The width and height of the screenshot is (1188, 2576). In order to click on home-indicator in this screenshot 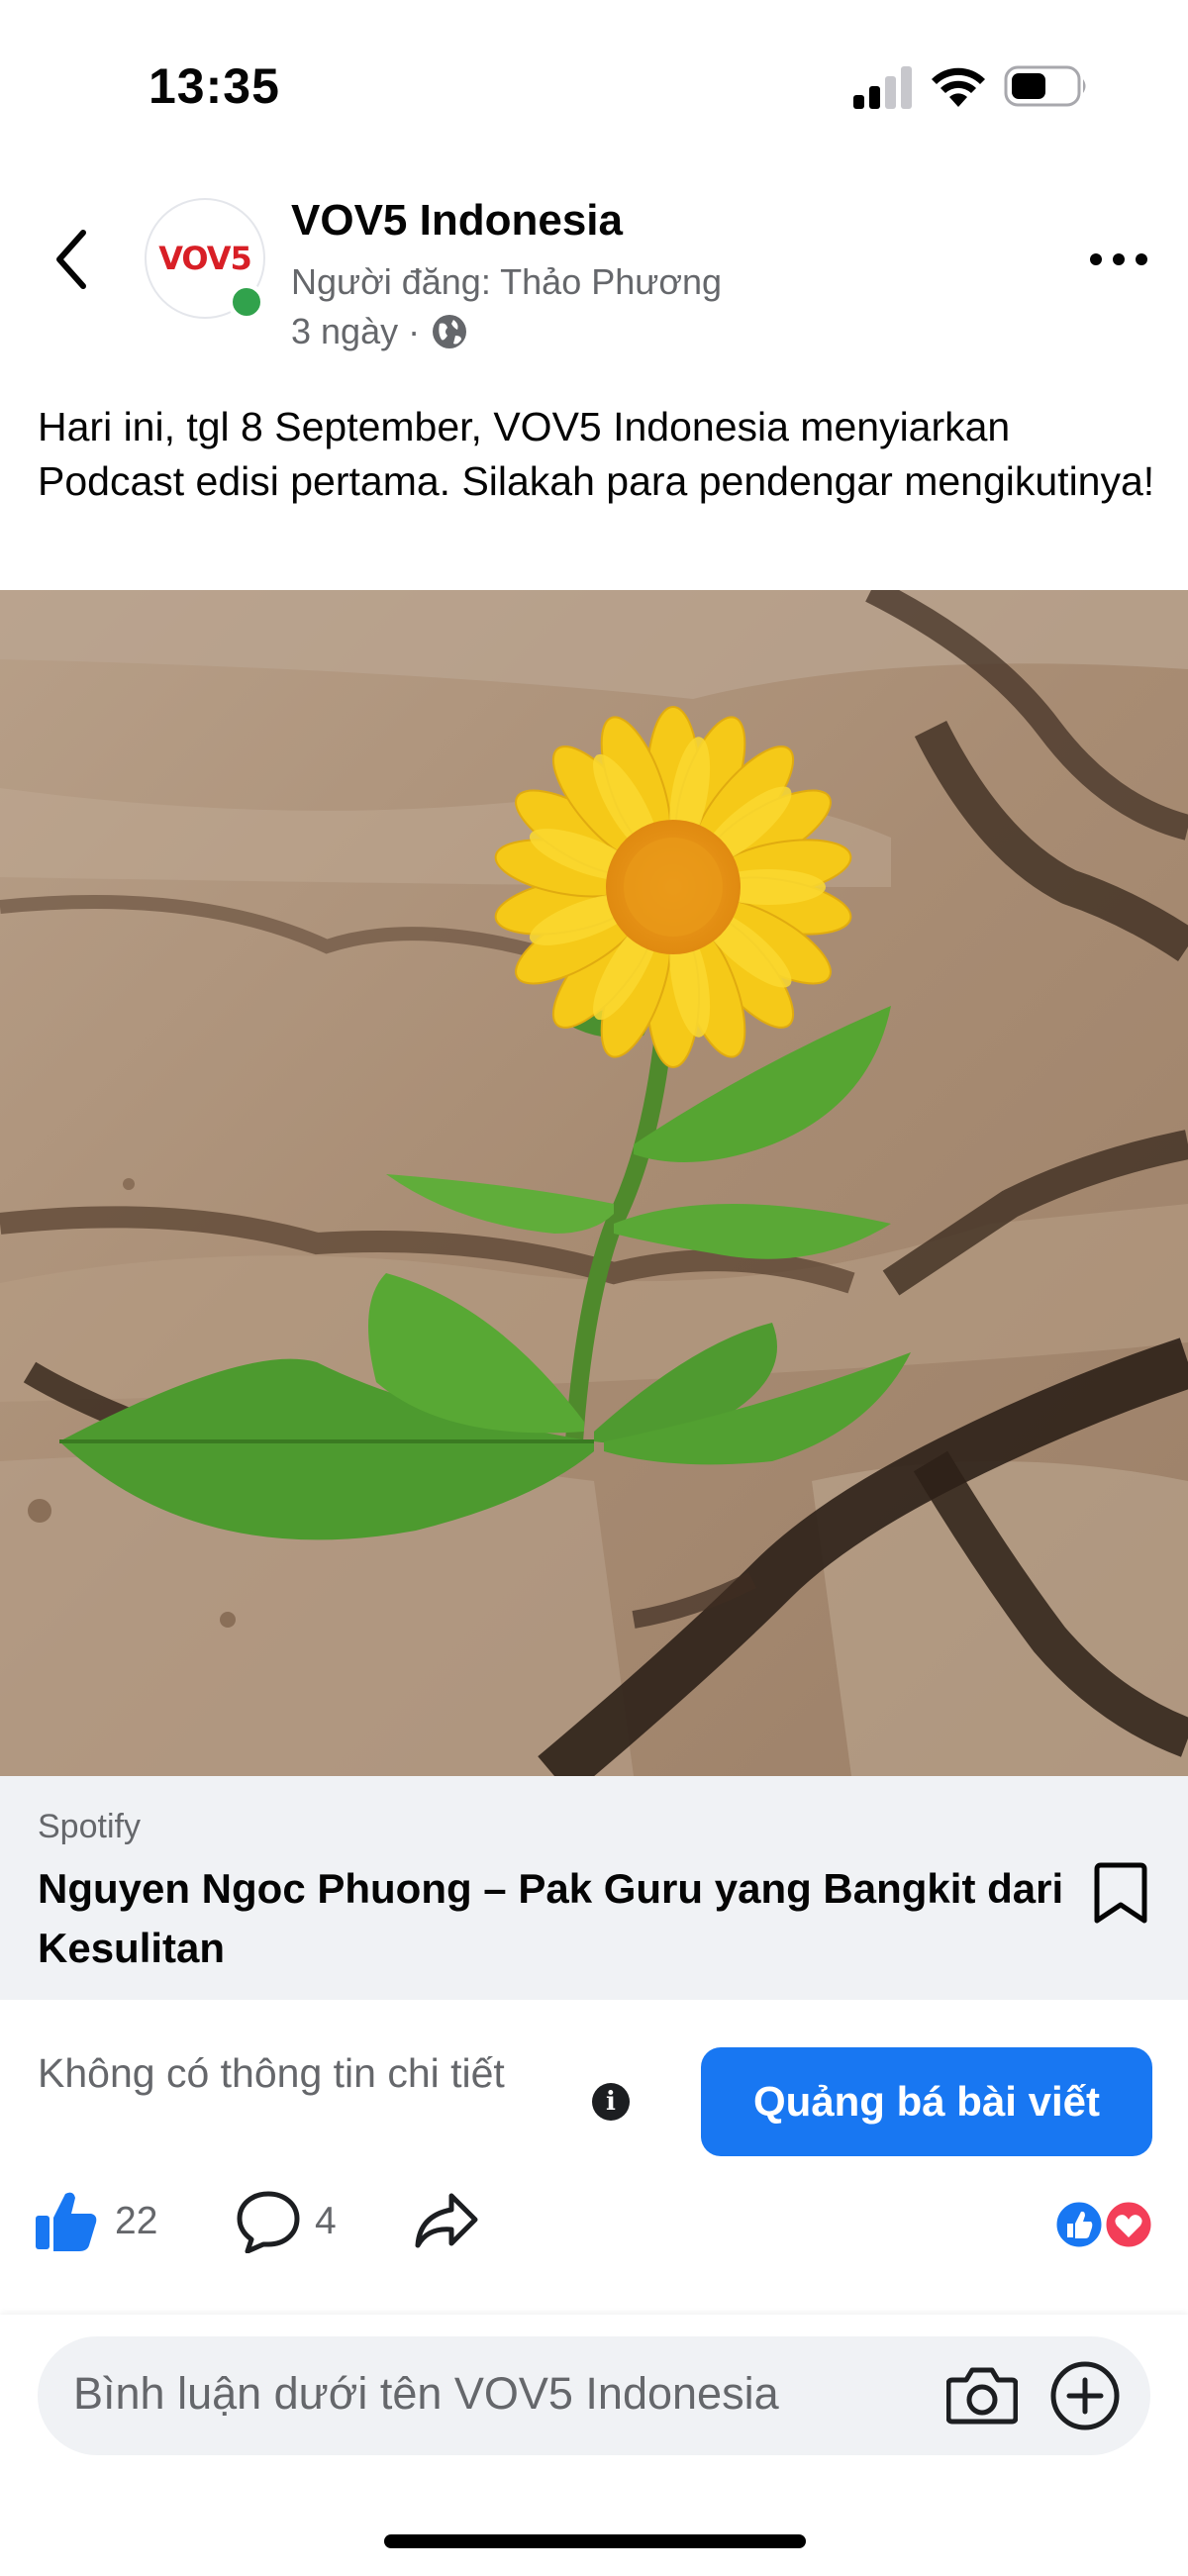, I will do `click(595, 2541)`.